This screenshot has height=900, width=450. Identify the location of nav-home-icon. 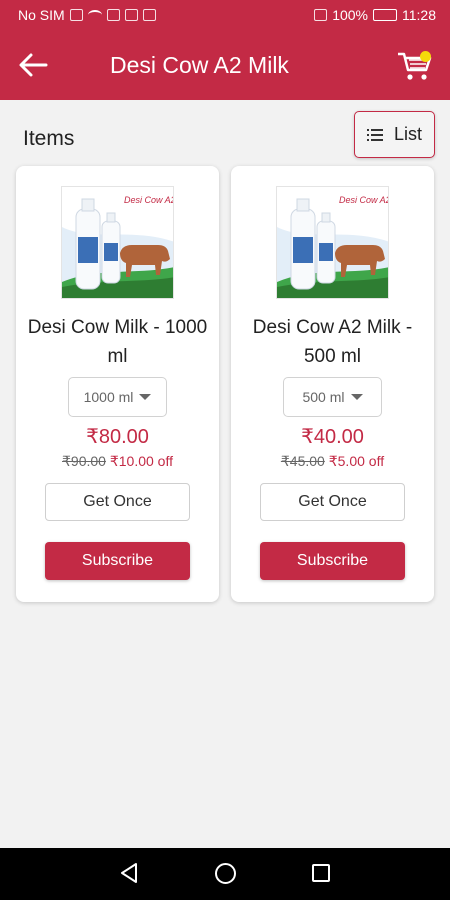
(225, 873).